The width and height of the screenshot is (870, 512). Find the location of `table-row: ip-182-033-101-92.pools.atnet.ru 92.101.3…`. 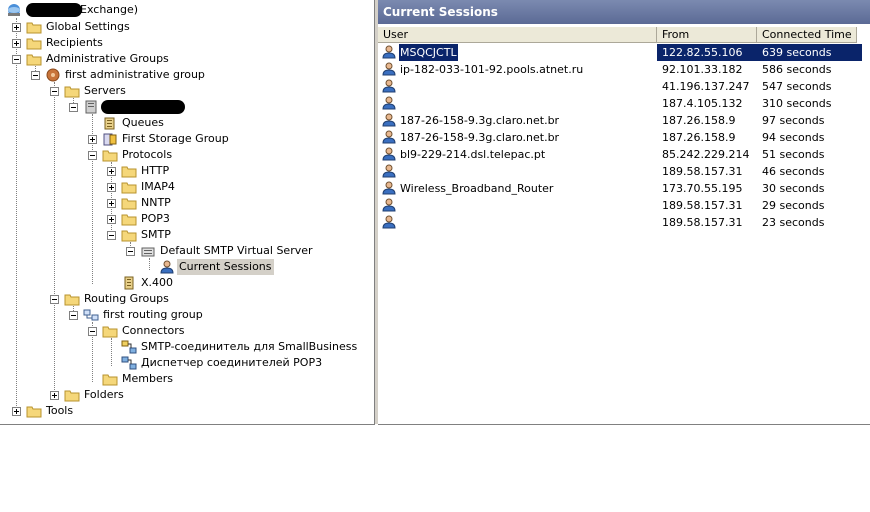

table-row: ip-182-033-101-92.pools.atnet.ru 92.101.3… is located at coordinates (618, 69).